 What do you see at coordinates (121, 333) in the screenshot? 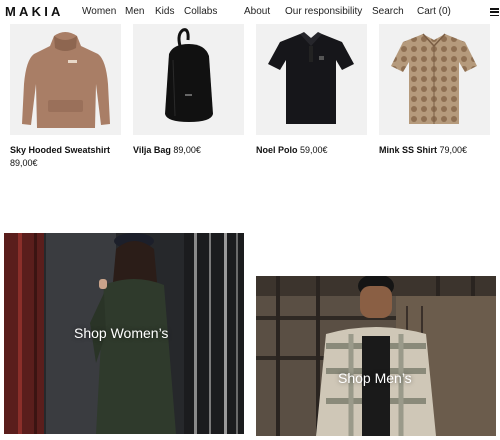
I see `shop-women-label: Shop Women’s` at bounding box center [121, 333].